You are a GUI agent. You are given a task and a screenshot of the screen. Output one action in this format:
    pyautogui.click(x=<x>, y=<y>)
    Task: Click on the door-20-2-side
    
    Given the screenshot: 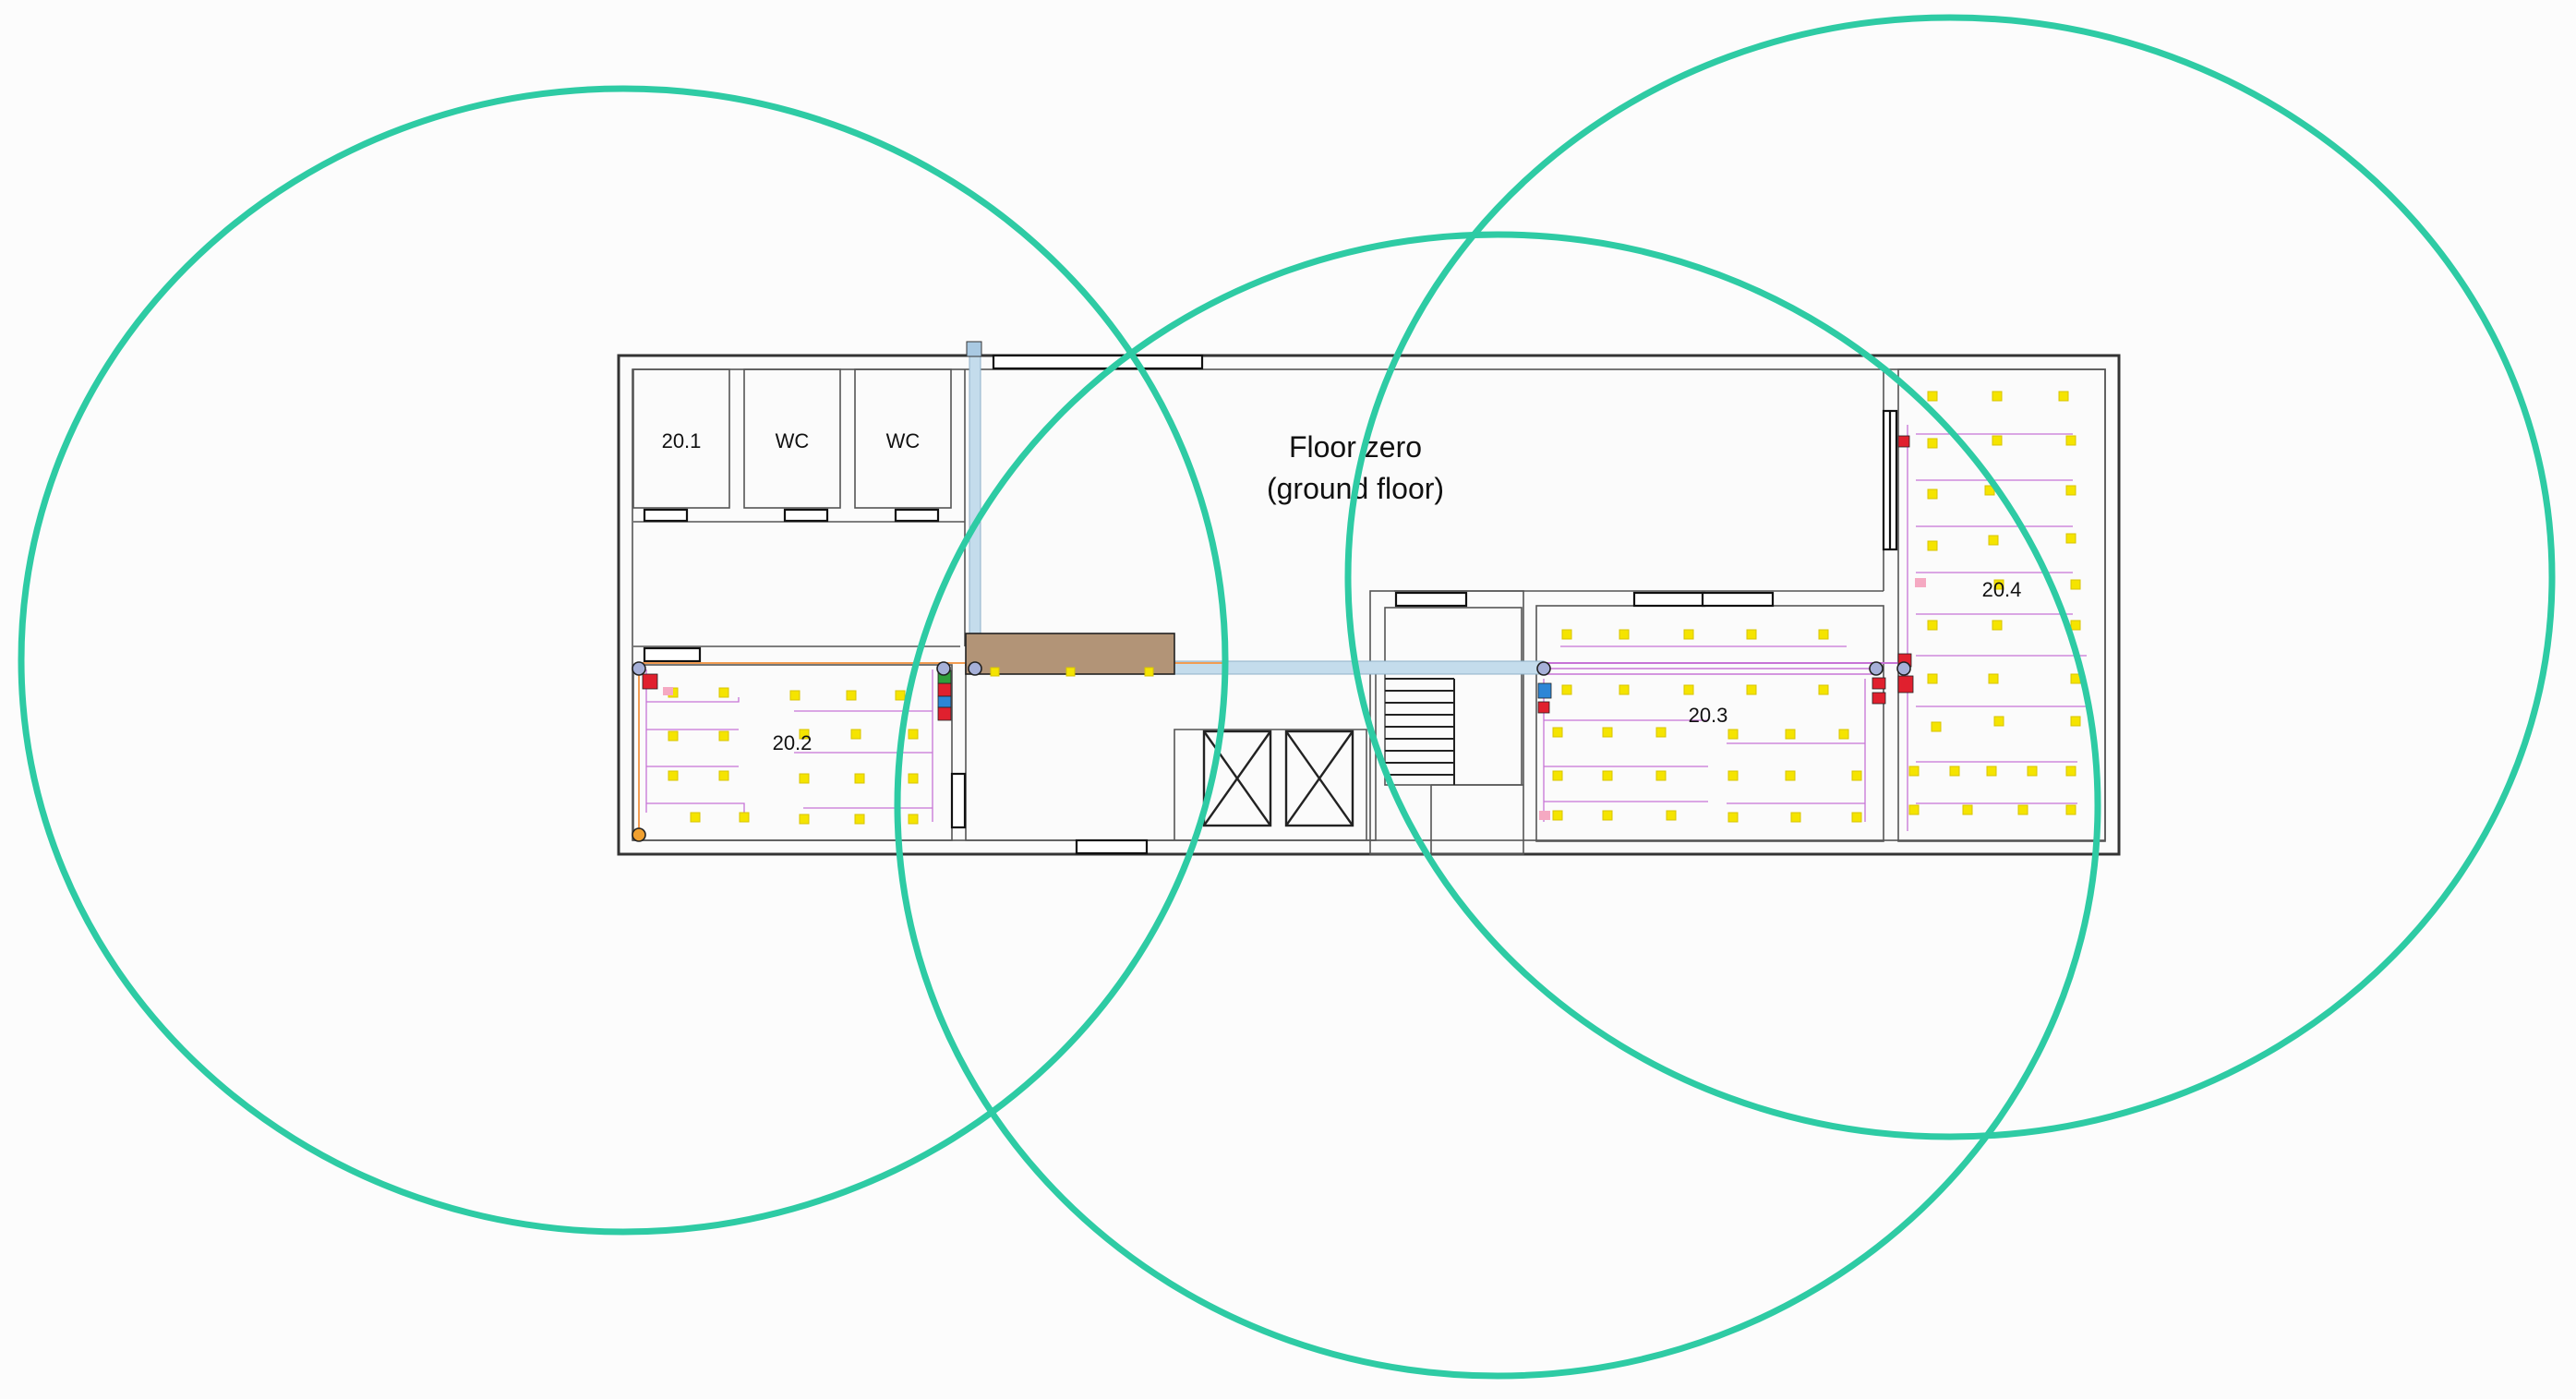 What is the action you would take?
    pyautogui.click(x=958, y=800)
    